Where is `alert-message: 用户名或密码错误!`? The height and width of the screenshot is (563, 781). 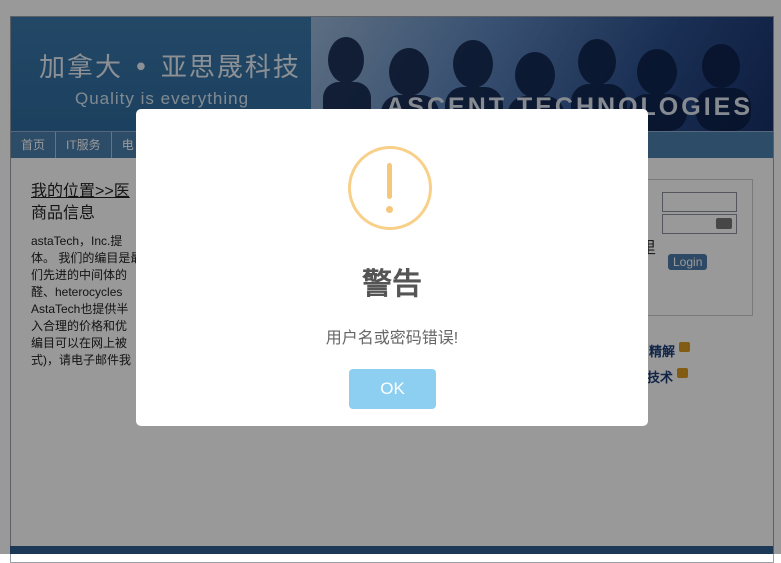
alert-message: 用户名或密码错误! is located at coordinates (392, 338).